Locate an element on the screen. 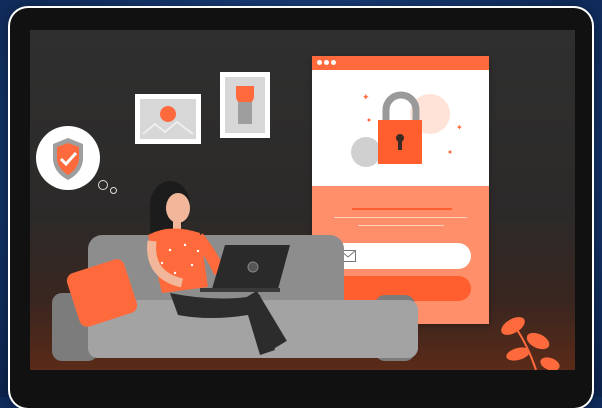  abstract-picture-icon is located at coordinates (245, 105).